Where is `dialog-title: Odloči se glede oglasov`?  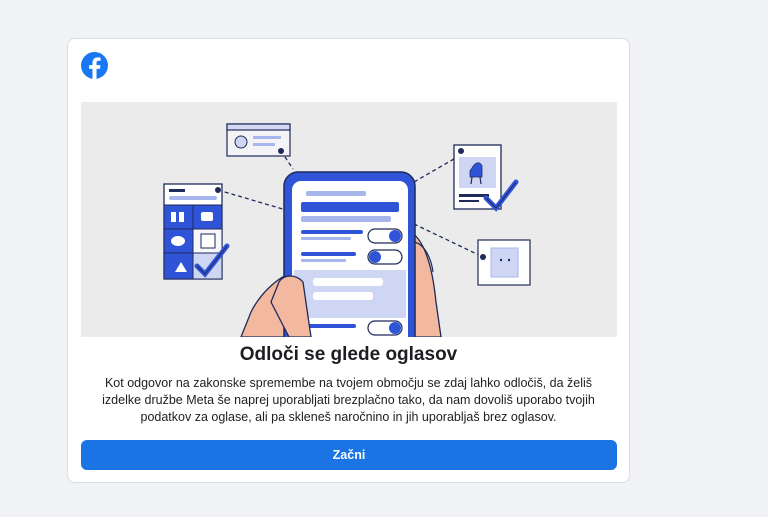
dialog-title: Odloči se glede oglasov is located at coordinates (348, 354).